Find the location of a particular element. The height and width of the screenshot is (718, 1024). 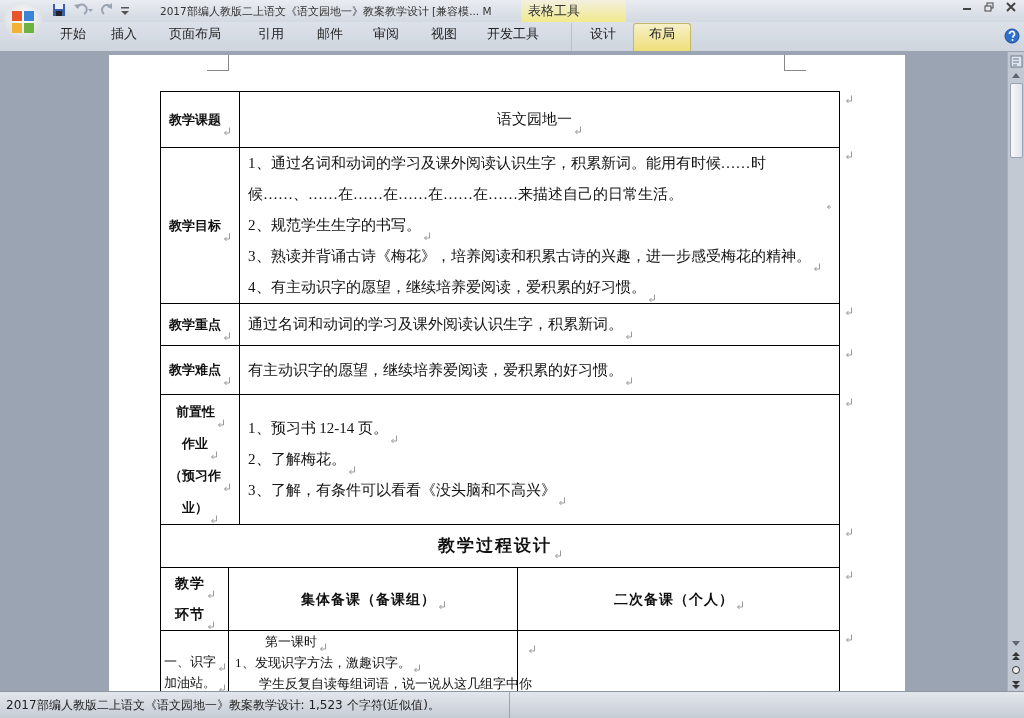

ribbon-tab: 页面布局 is located at coordinates (195, 37).